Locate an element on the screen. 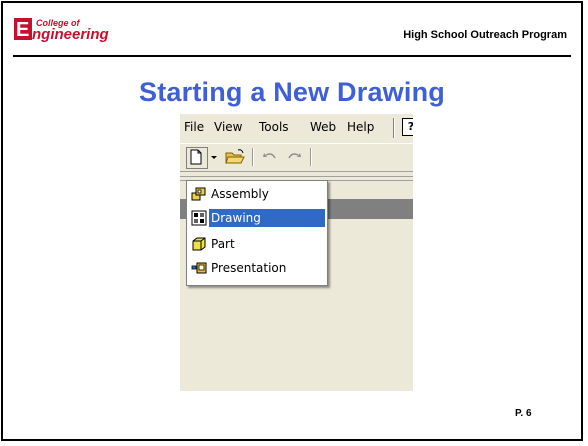 This screenshot has width=588, height=446. menu-tools-label: Tools is located at coordinates (274, 127).